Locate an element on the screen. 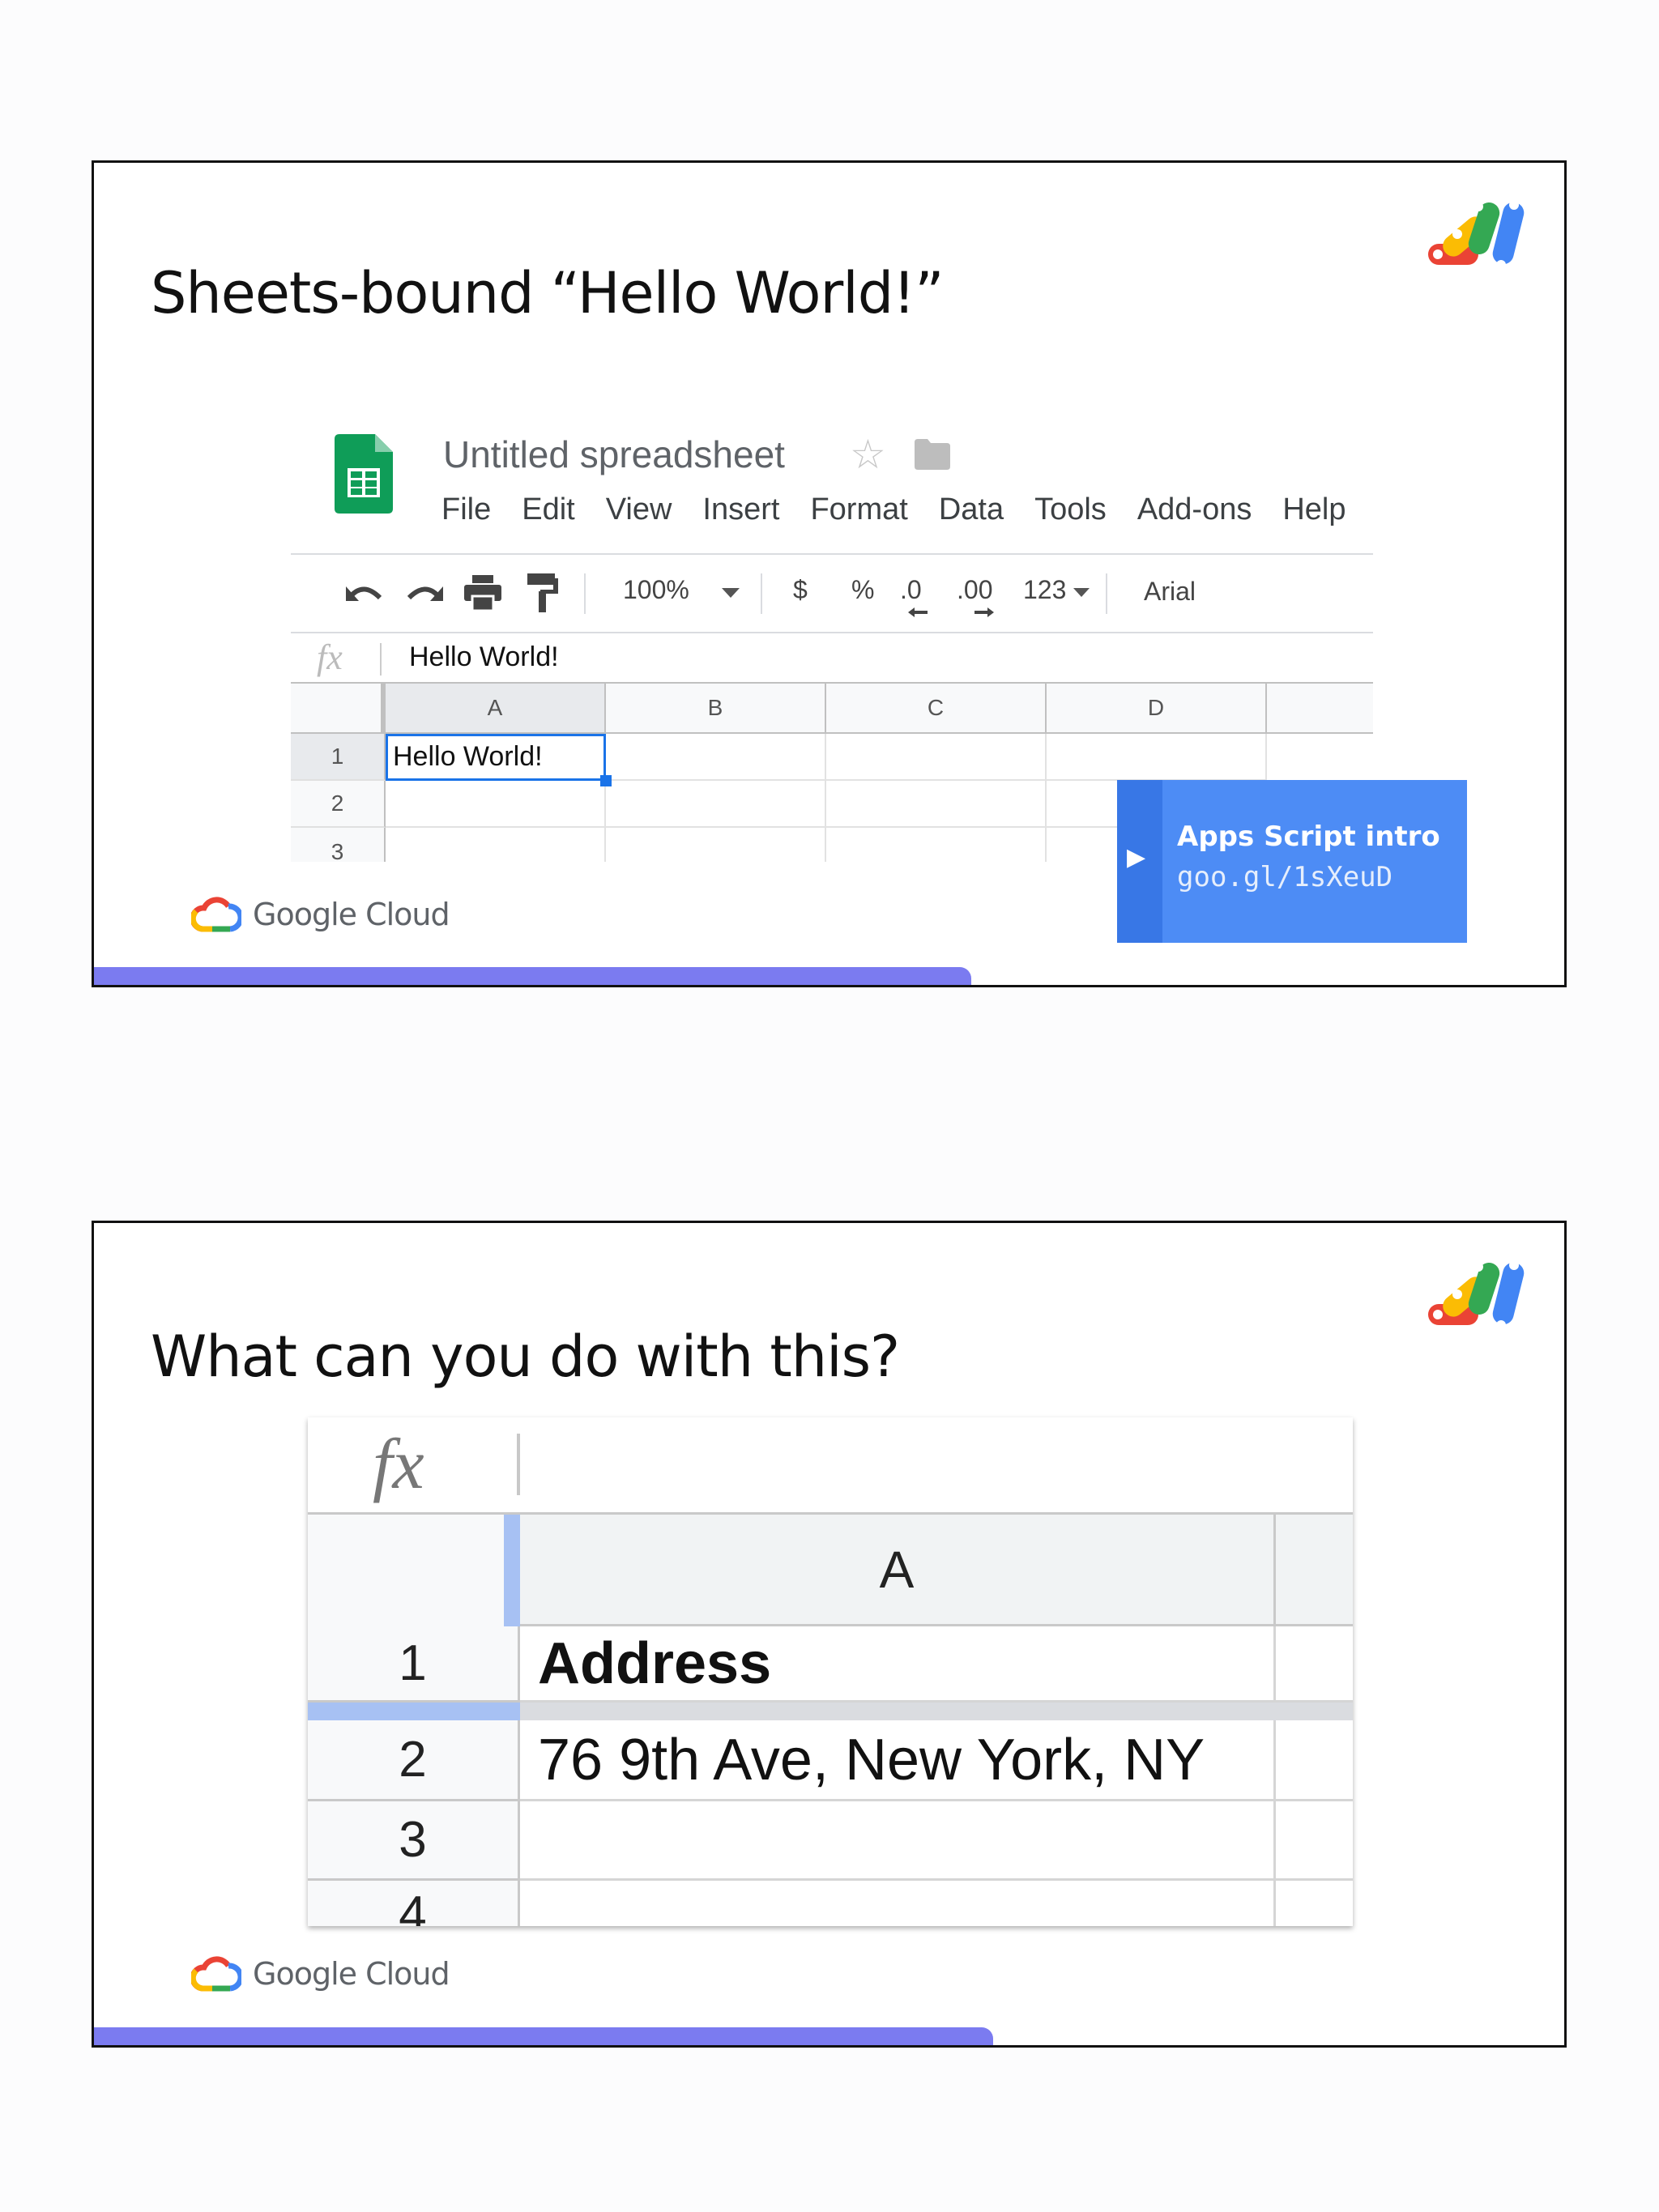  cell-c2 is located at coordinates (936, 804).